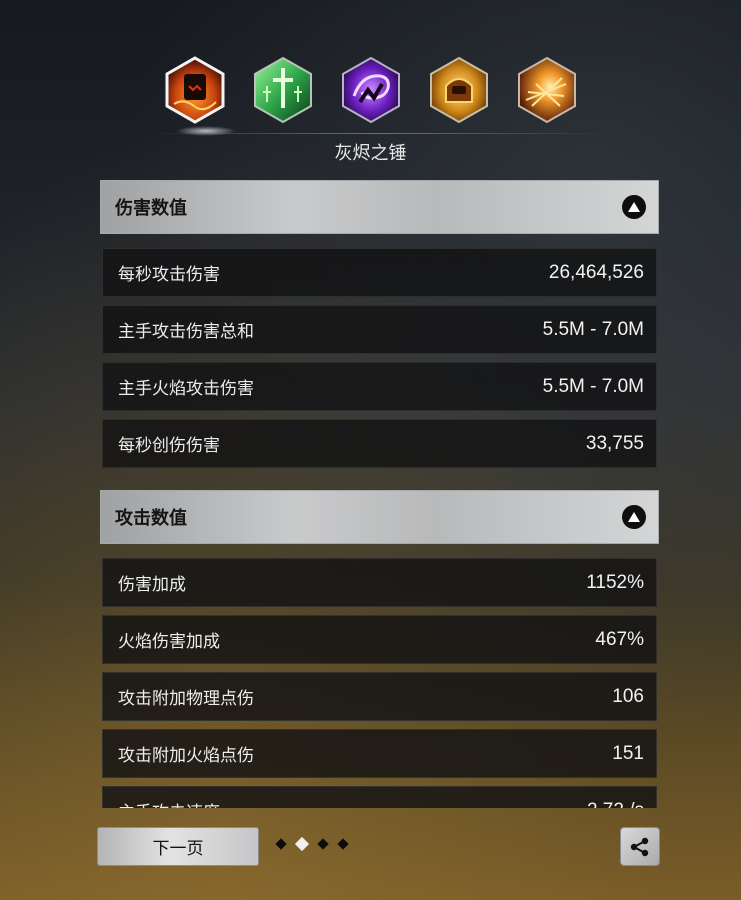  I want to click on stat-value: 151, so click(628, 753).